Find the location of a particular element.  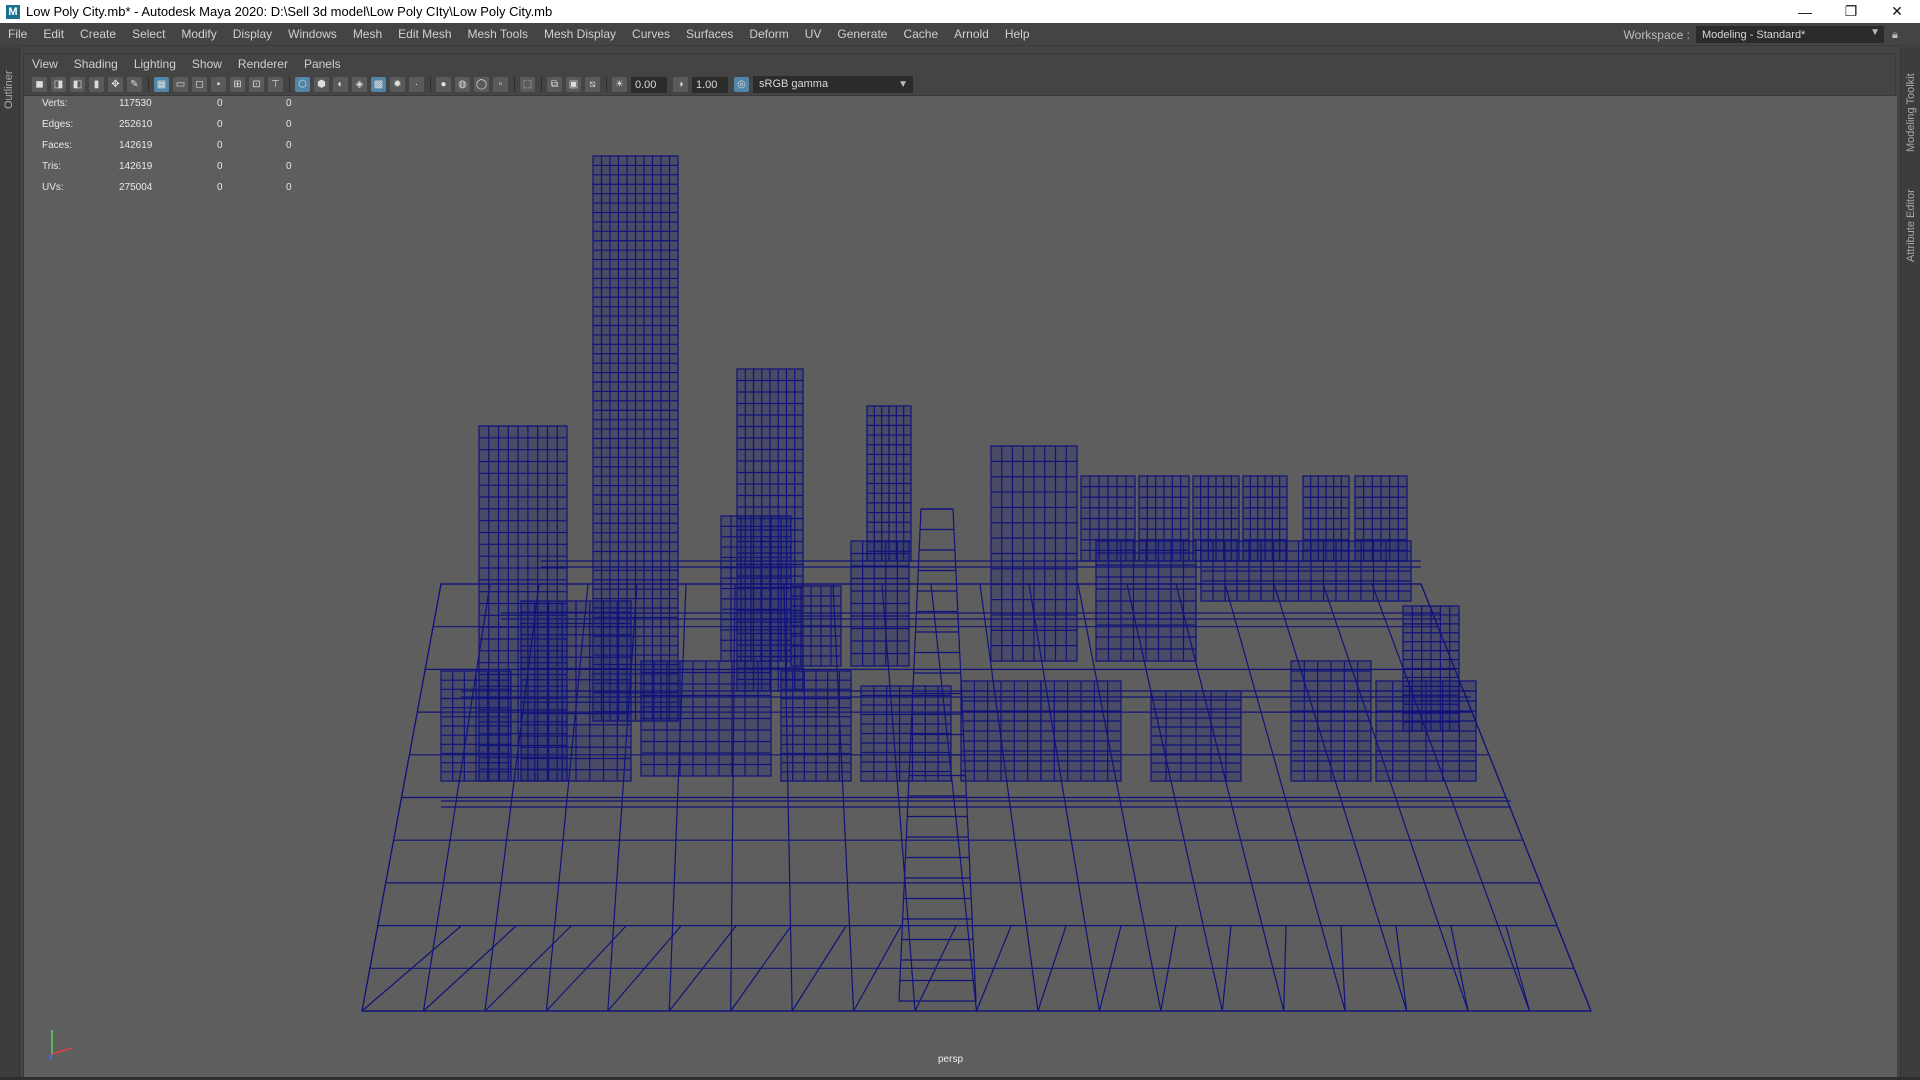

menu-uv: UV is located at coordinates (813, 34).